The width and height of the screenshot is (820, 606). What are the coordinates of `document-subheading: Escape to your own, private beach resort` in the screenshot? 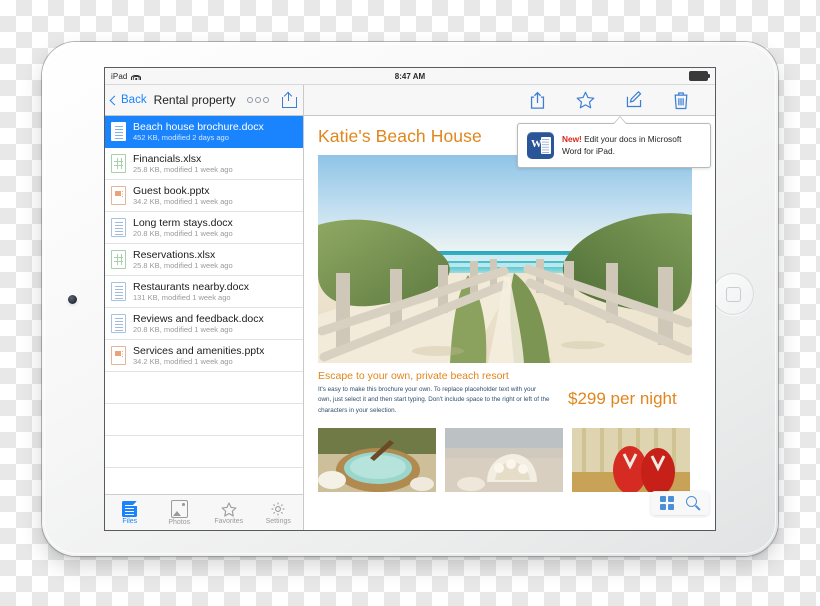 It's located at (413, 376).